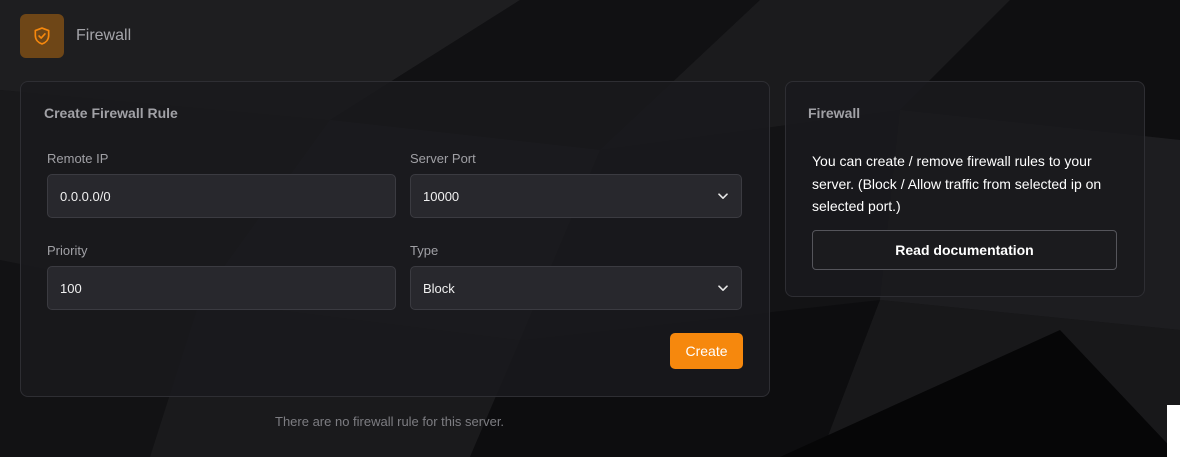 The image size is (1180, 457). I want to click on remote-ip-input, so click(221, 196).